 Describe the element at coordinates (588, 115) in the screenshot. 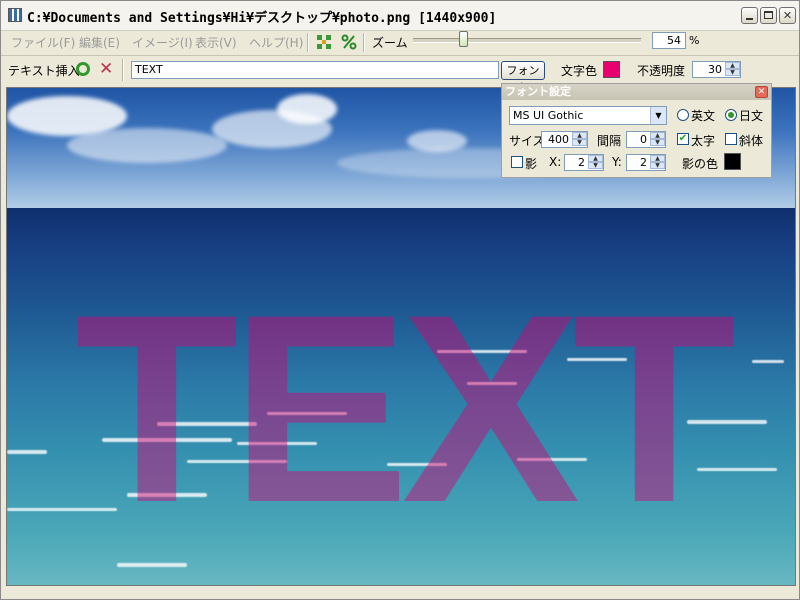

I see `font-family-select: MS UI Gothic ▼` at that location.